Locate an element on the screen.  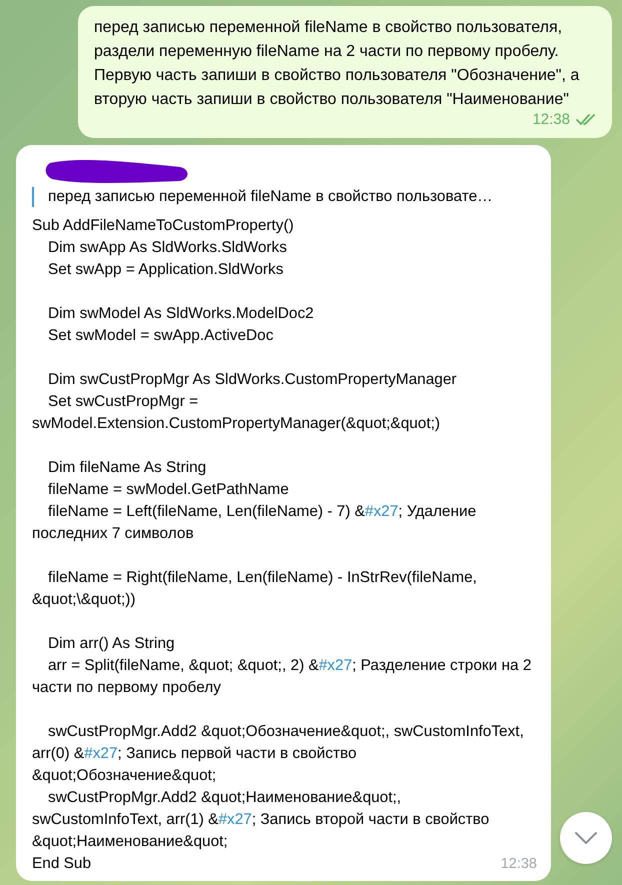
code-line: End Sub is located at coordinates (62, 864).